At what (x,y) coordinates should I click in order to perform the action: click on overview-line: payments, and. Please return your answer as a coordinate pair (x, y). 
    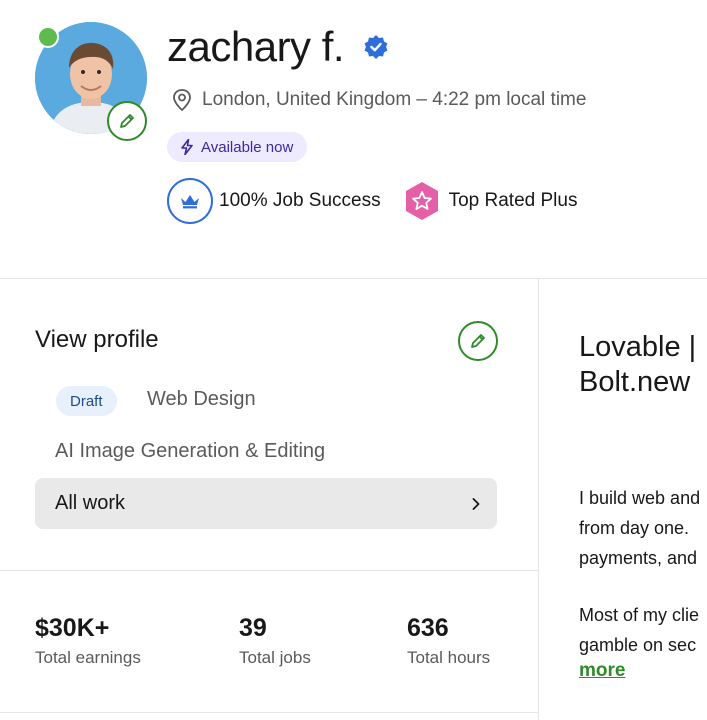
    Looking at the image, I should click on (638, 558).